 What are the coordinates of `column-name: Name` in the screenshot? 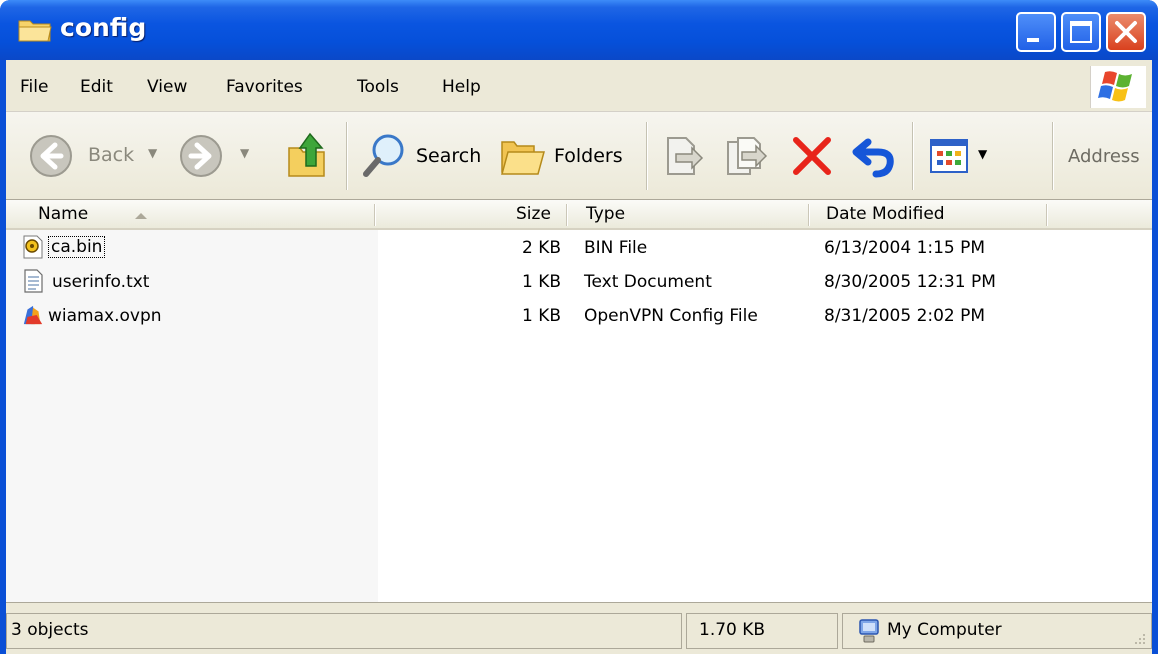 It's located at (63, 214).